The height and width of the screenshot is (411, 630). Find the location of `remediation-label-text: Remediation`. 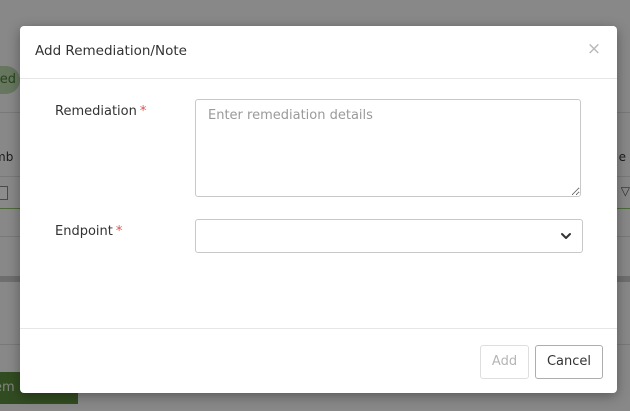

remediation-label-text: Remediation is located at coordinates (96, 111).